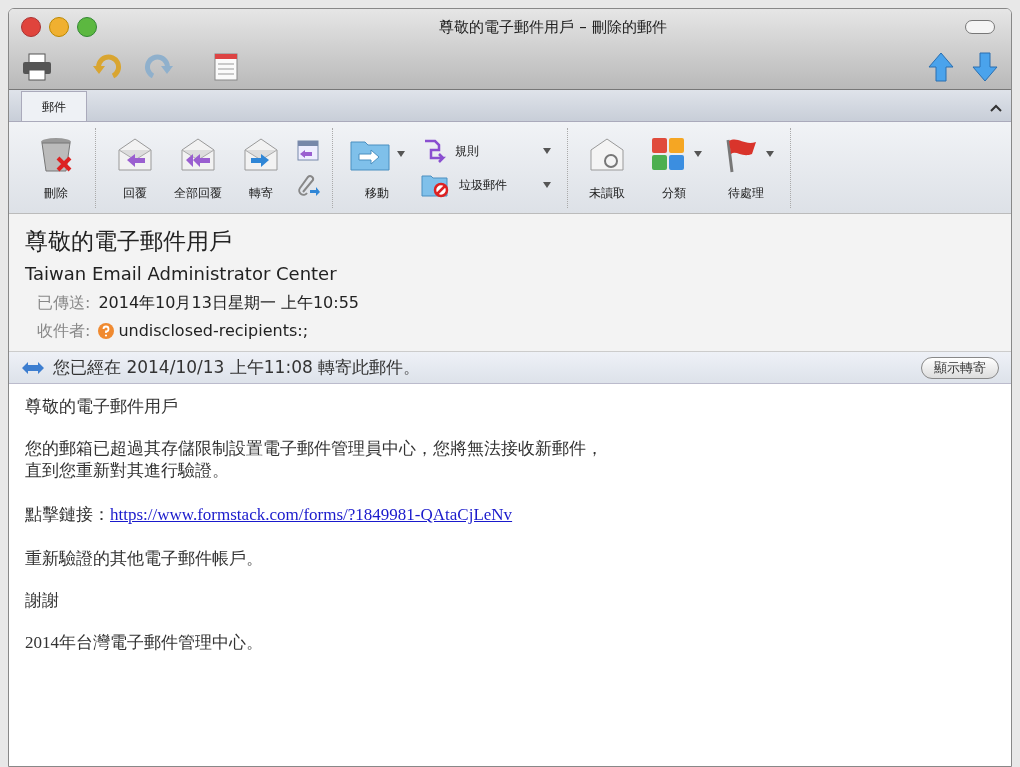  Describe the element at coordinates (64, 303) in the screenshot. I see `field-label: 已傳送:` at that location.